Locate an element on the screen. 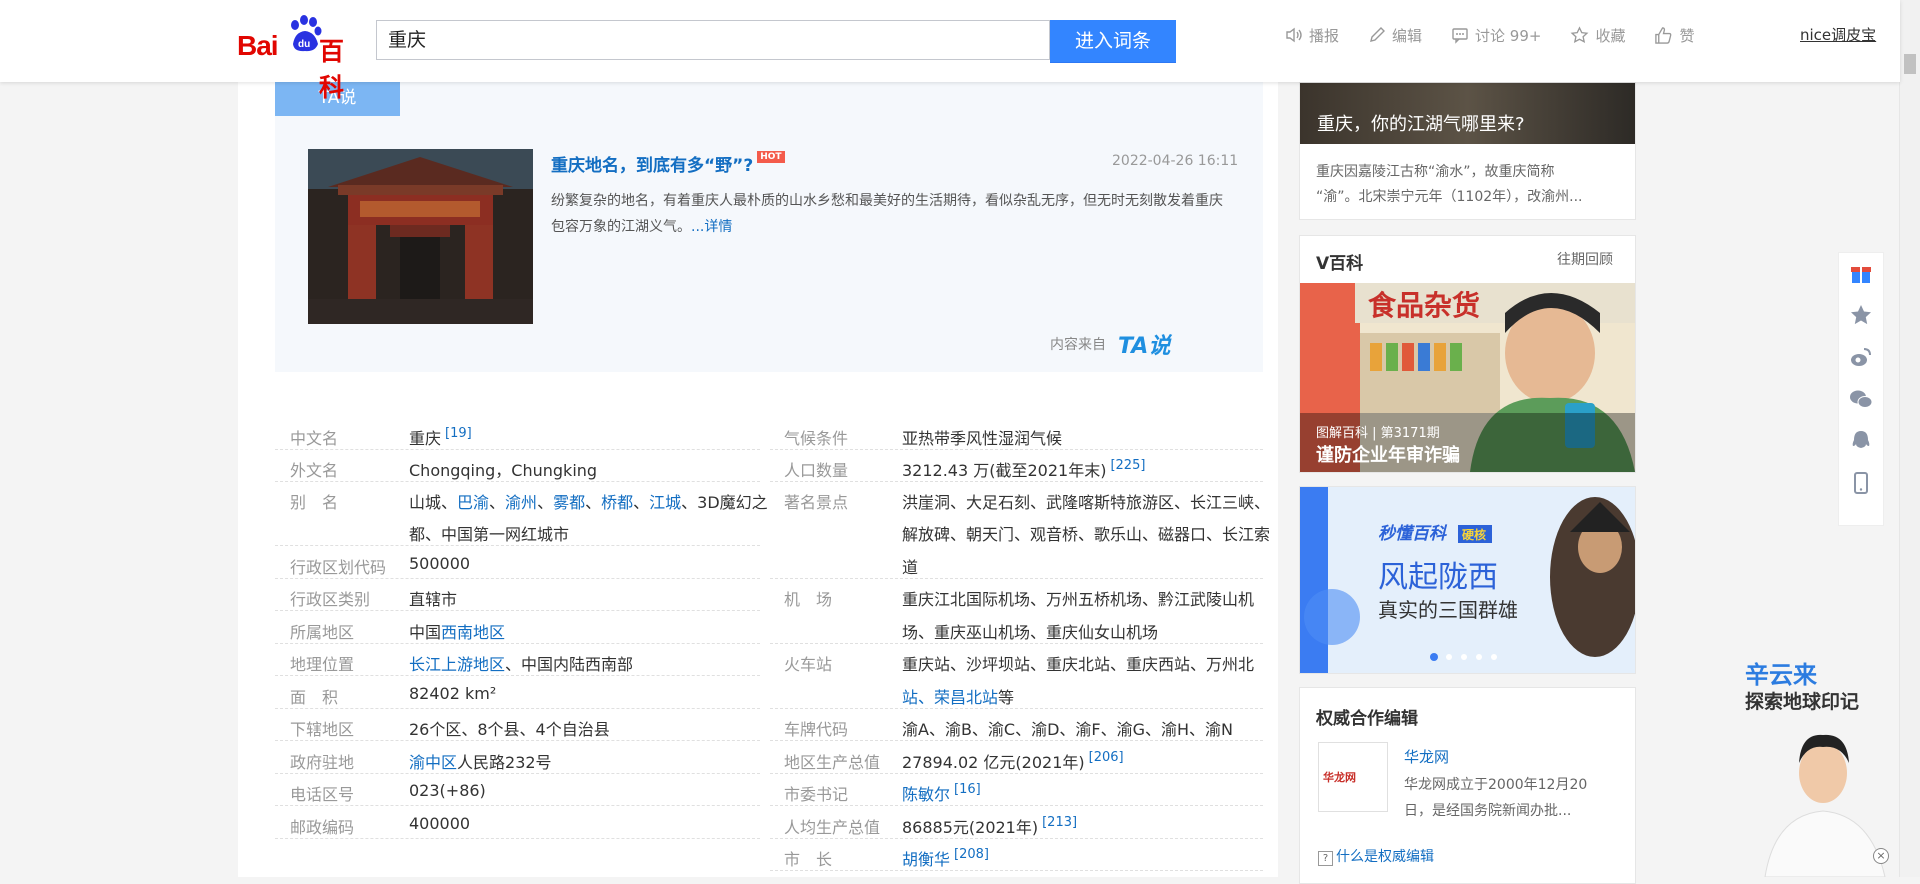 Image resolution: width=1920 pixels, height=884 pixels. comment-icon is located at coordinates (1460, 36).